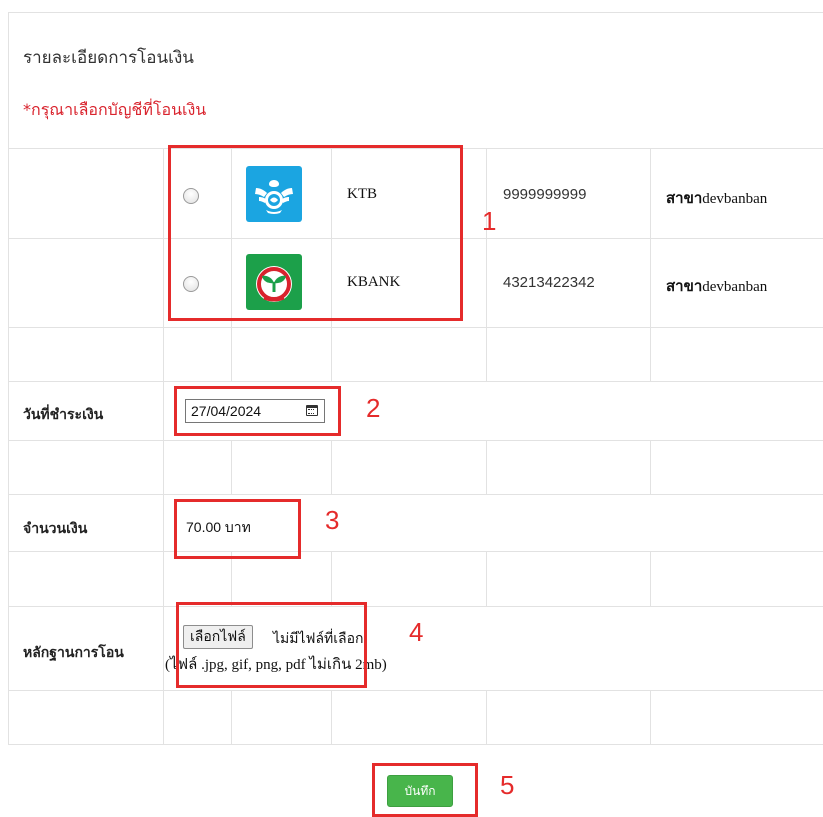  What do you see at coordinates (332, 520) in the screenshot?
I see `annotation-number: 3` at bounding box center [332, 520].